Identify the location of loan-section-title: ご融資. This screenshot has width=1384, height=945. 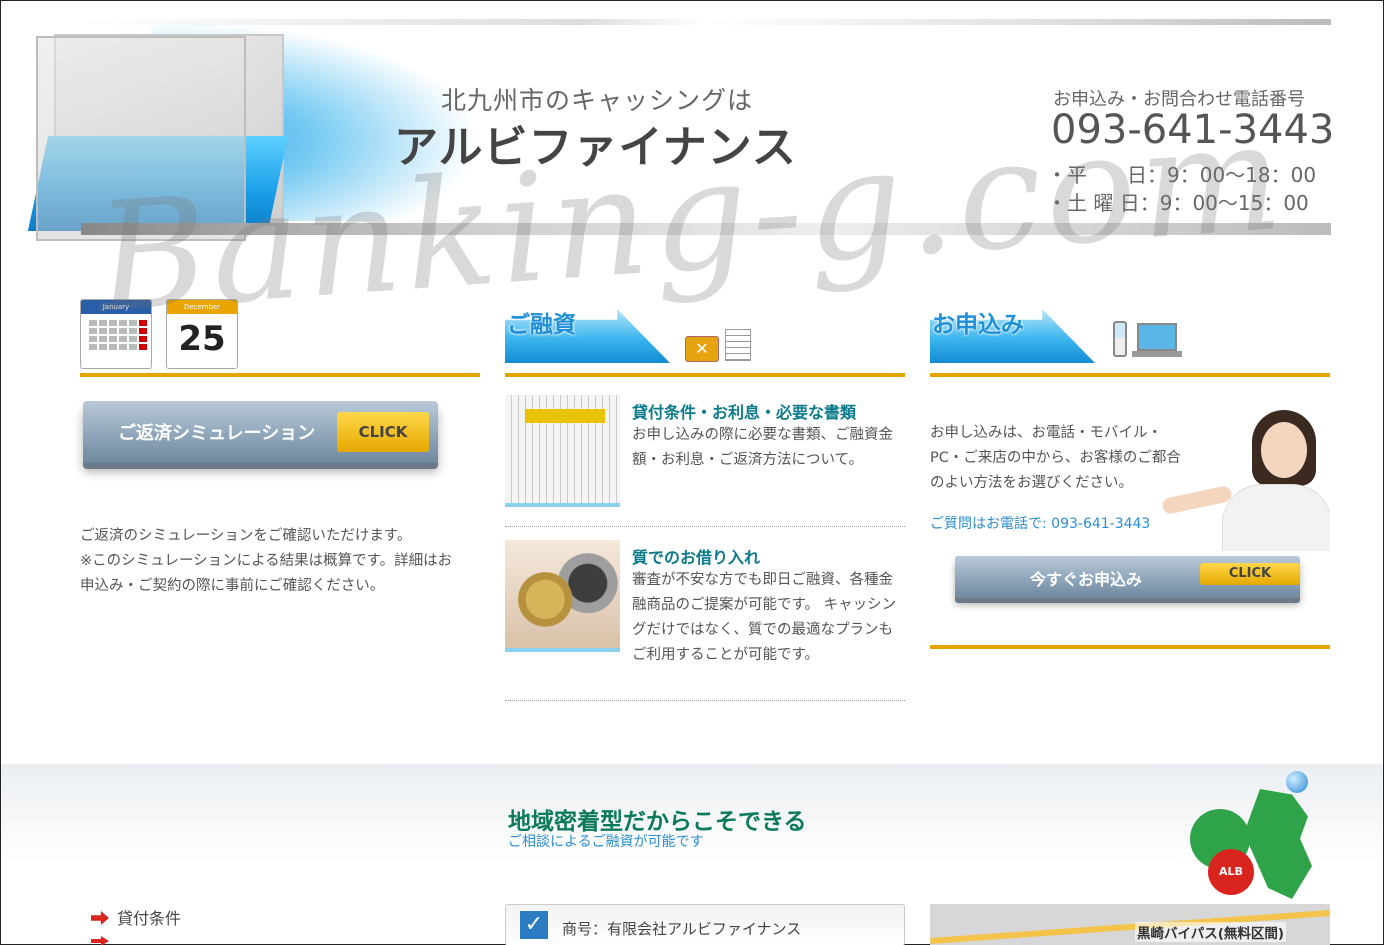
(541, 325).